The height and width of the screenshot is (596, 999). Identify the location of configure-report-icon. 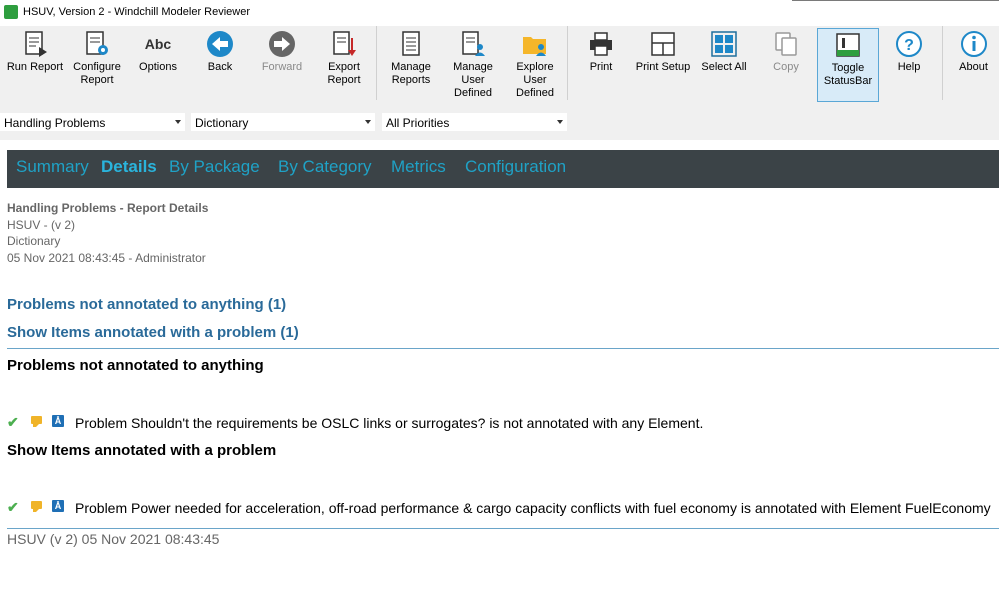
(97, 43).